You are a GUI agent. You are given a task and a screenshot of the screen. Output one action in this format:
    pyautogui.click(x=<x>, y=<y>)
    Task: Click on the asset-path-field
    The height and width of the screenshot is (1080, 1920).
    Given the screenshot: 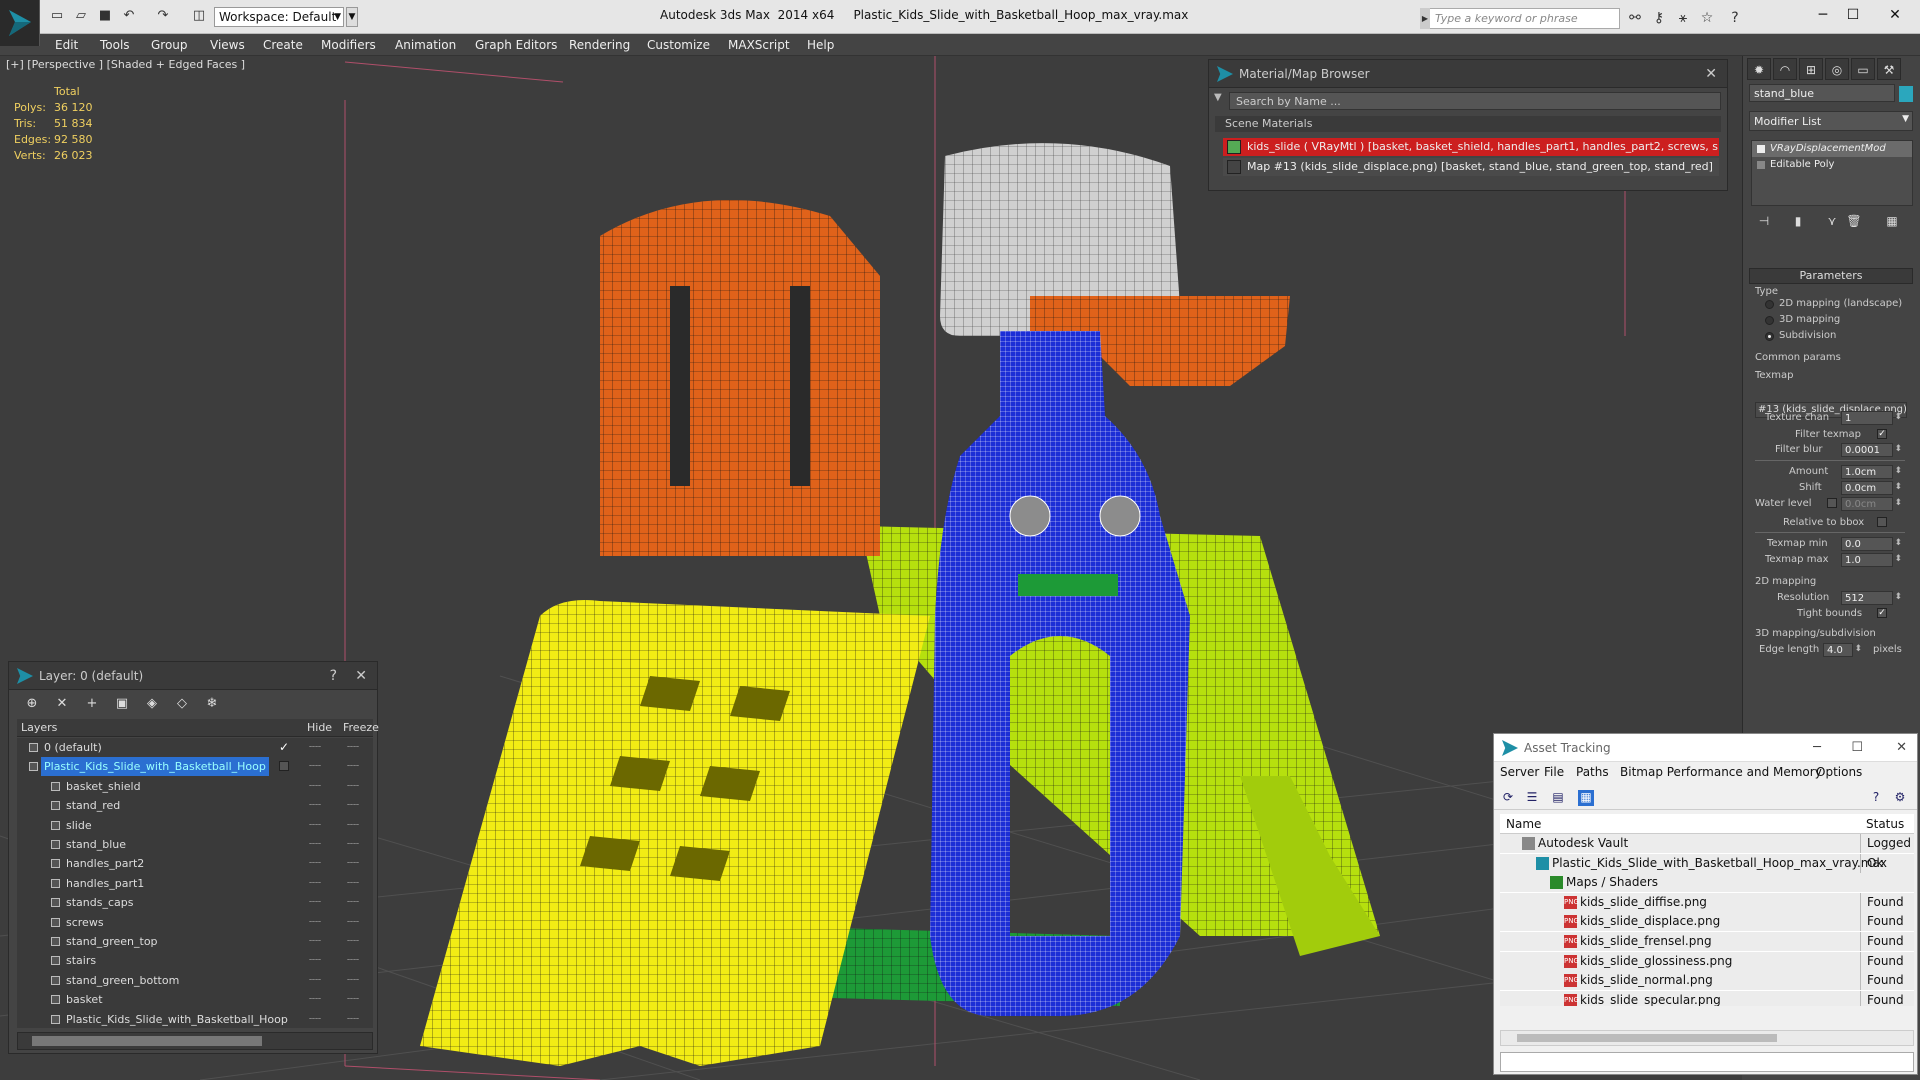 What is the action you would take?
    pyautogui.click(x=1707, y=1062)
    